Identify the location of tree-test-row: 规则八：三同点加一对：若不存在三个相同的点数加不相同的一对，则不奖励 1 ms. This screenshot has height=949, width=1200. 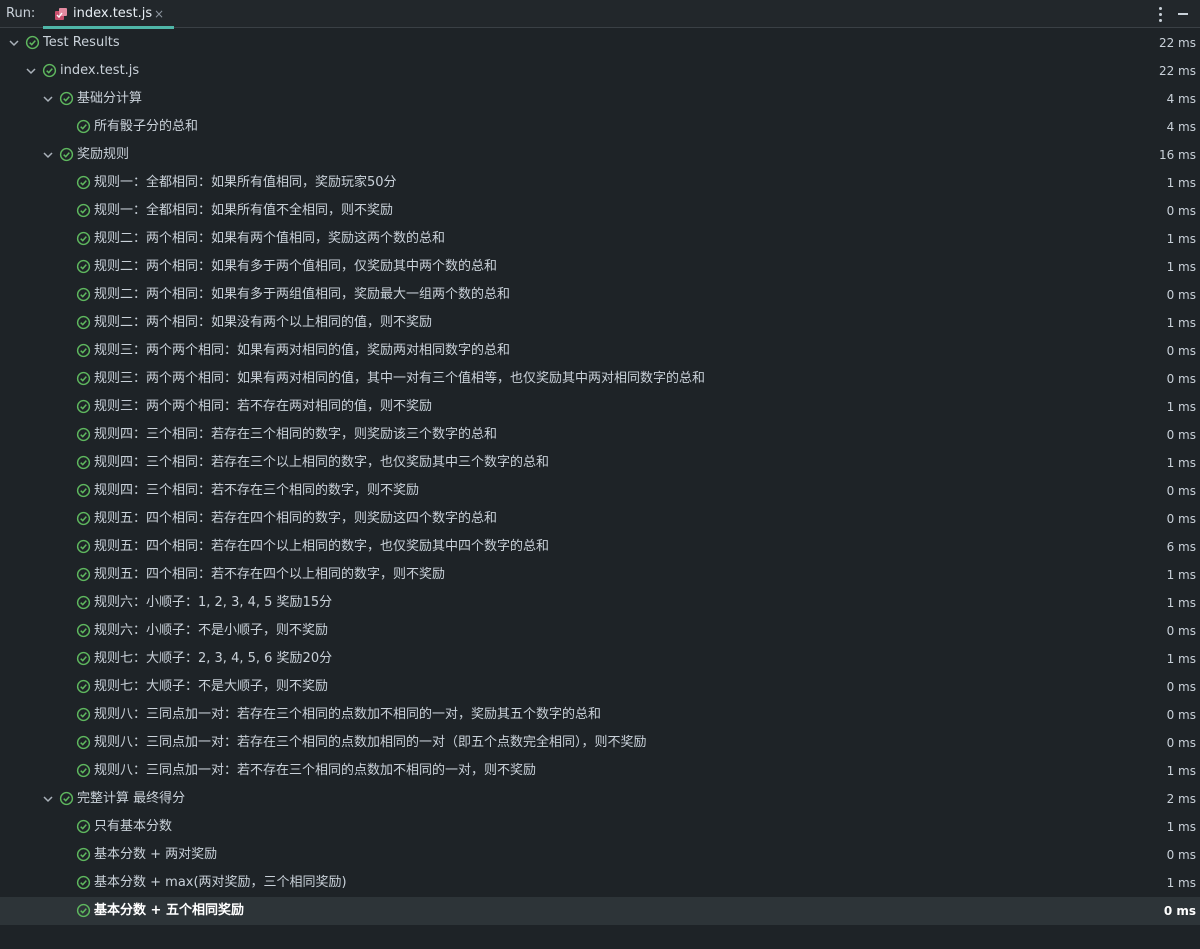
(600, 771).